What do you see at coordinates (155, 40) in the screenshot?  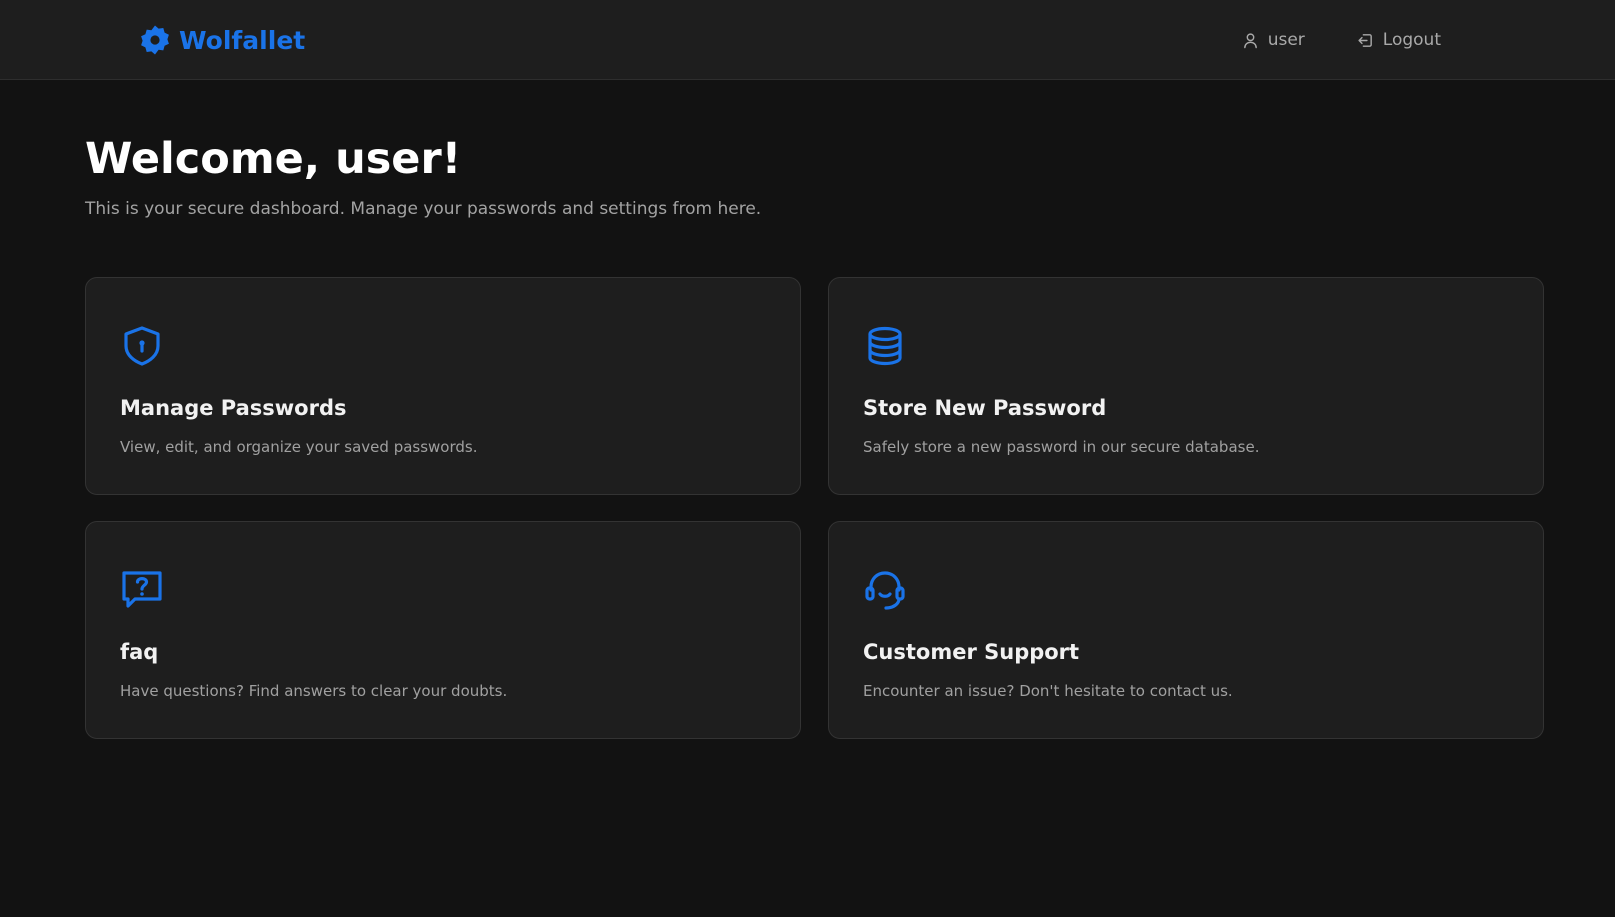 I see `gear-badge-icon` at bounding box center [155, 40].